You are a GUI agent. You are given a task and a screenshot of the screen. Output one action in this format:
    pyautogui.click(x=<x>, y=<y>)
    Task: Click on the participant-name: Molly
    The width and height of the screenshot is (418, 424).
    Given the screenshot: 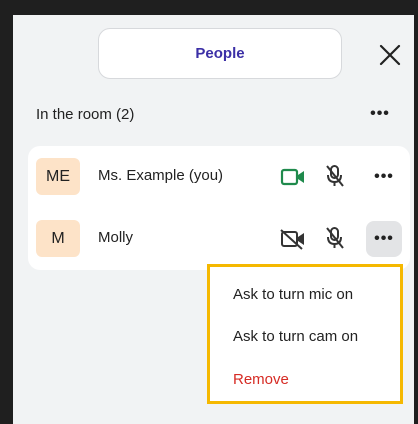 What is the action you would take?
    pyautogui.click(x=116, y=237)
    